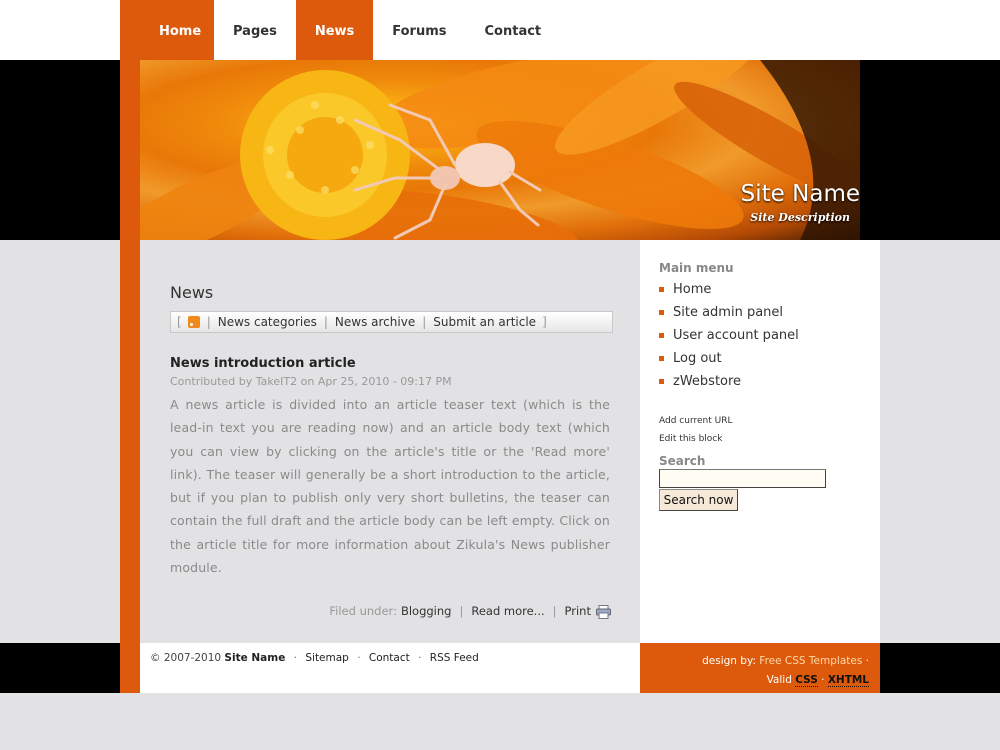  I want to click on site-name: Site Name, so click(800, 194).